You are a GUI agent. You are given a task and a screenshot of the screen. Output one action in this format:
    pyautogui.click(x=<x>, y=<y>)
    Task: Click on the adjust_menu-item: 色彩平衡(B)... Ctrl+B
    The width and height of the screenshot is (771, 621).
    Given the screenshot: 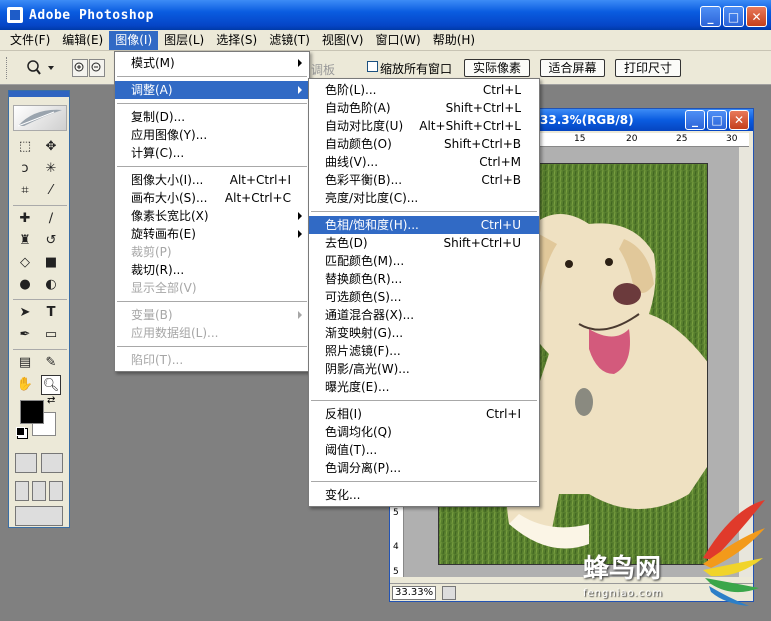 What is the action you would take?
    pyautogui.click(x=424, y=180)
    